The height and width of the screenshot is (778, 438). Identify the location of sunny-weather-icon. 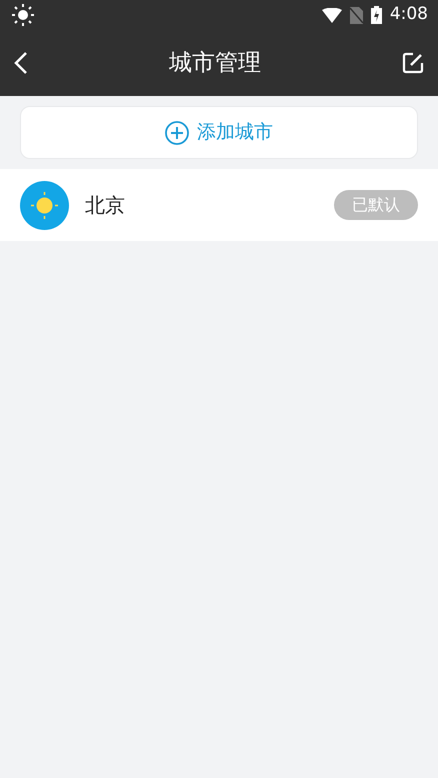
(44, 205).